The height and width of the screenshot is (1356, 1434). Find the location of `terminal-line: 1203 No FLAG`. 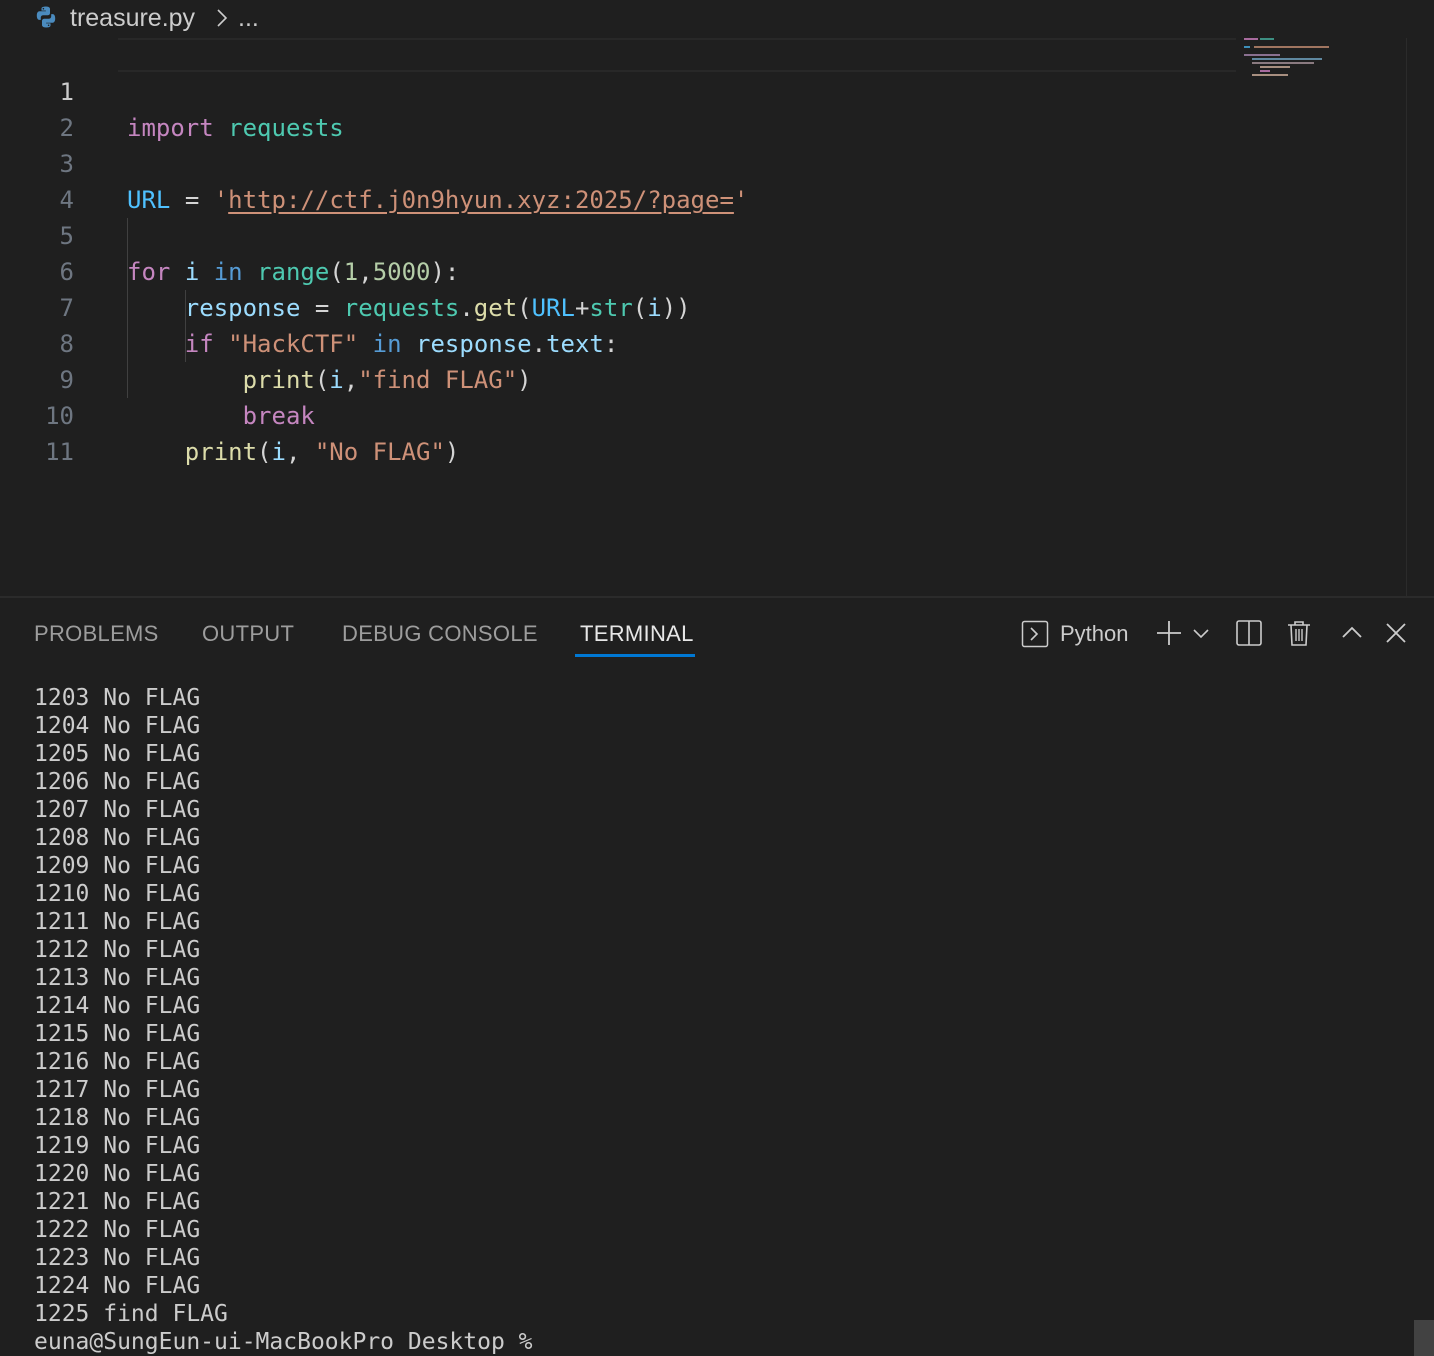

terminal-line: 1203 No FLAG is located at coordinates (117, 698).